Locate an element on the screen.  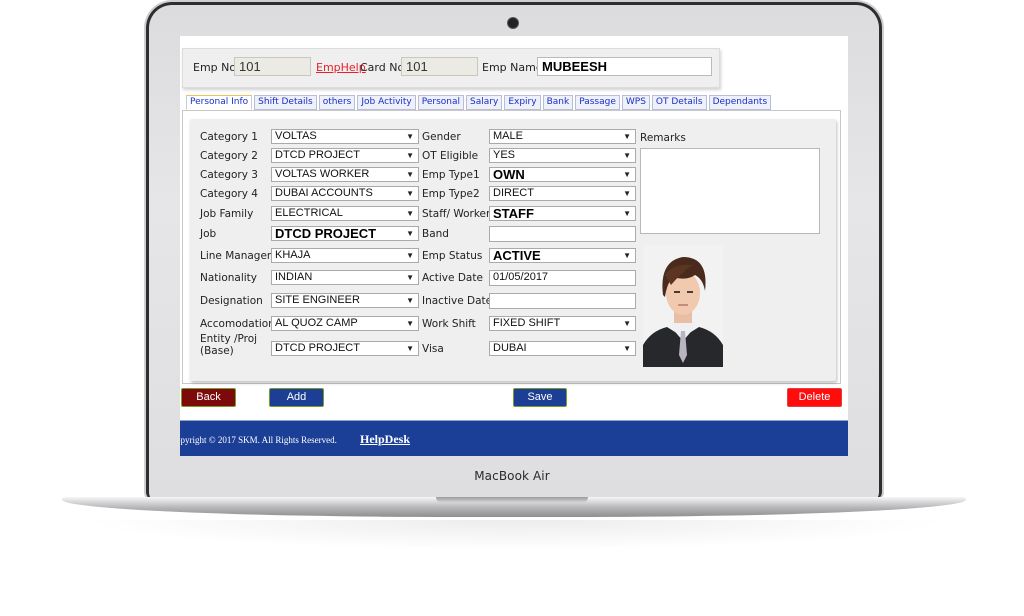
helpdesk-link: HelpDesk is located at coordinates (385, 439).